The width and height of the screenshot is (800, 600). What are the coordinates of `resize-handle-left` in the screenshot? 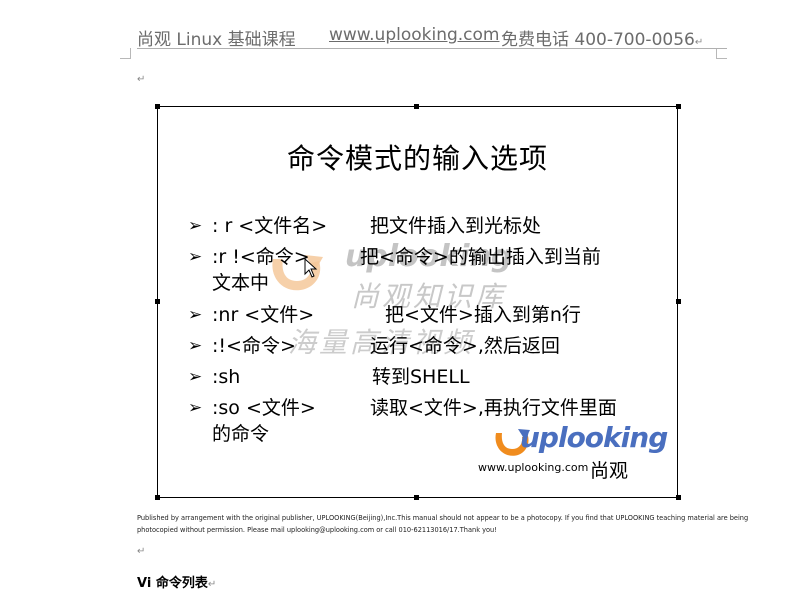 It's located at (157, 301).